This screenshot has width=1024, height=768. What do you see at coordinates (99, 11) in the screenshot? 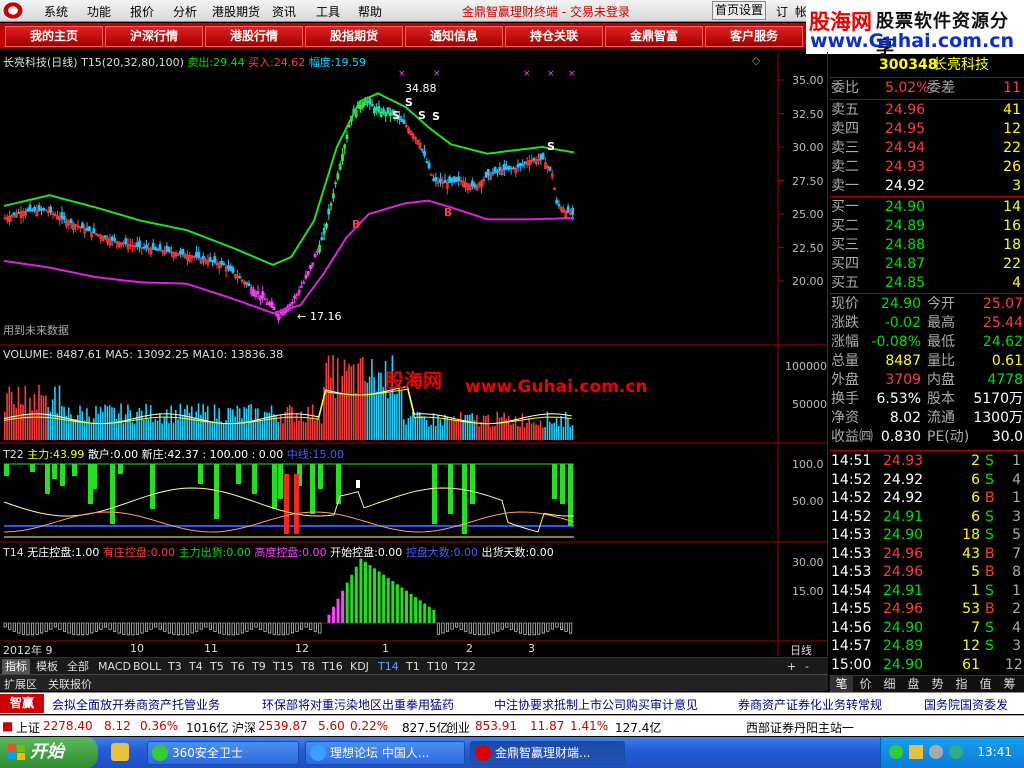
I see `menu-function: 功能` at bounding box center [99, 11].